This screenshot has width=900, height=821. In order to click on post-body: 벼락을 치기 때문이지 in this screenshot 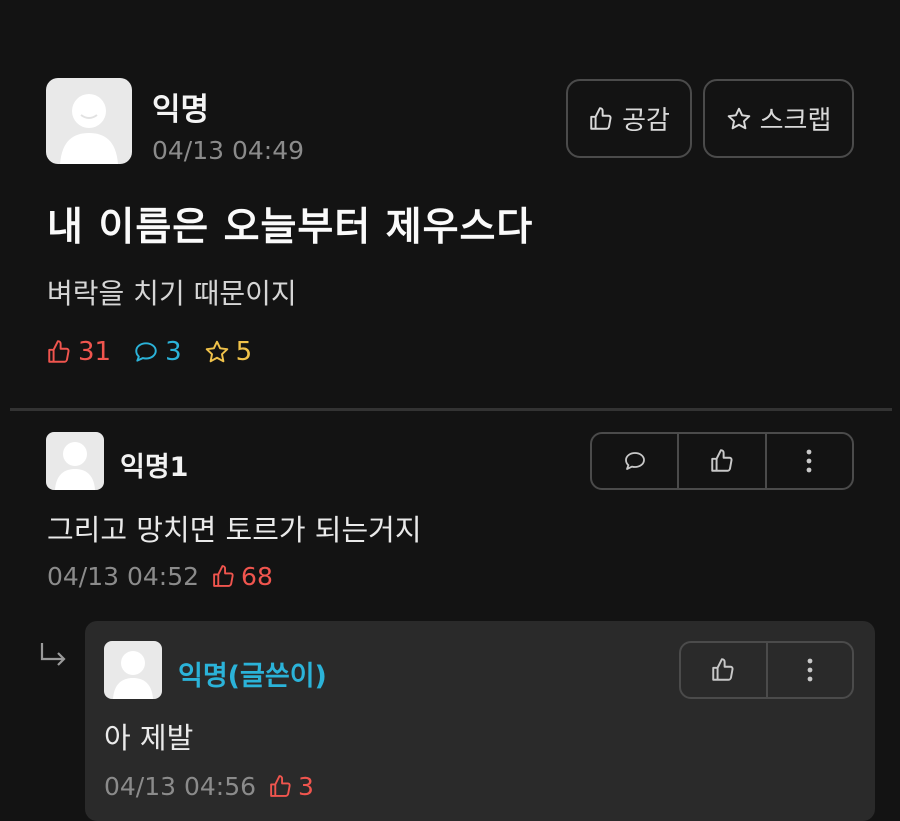, I will do `click(172, 293)`.